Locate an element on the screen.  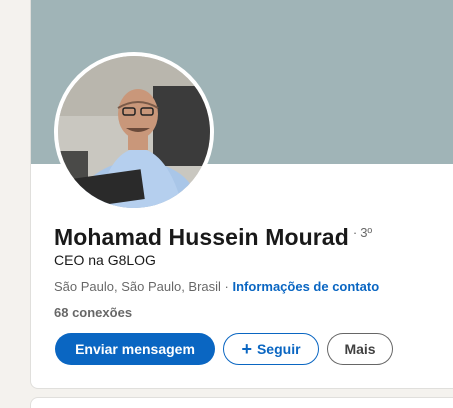
connections-count: 68 conexões is located at coordinates (93, 312).